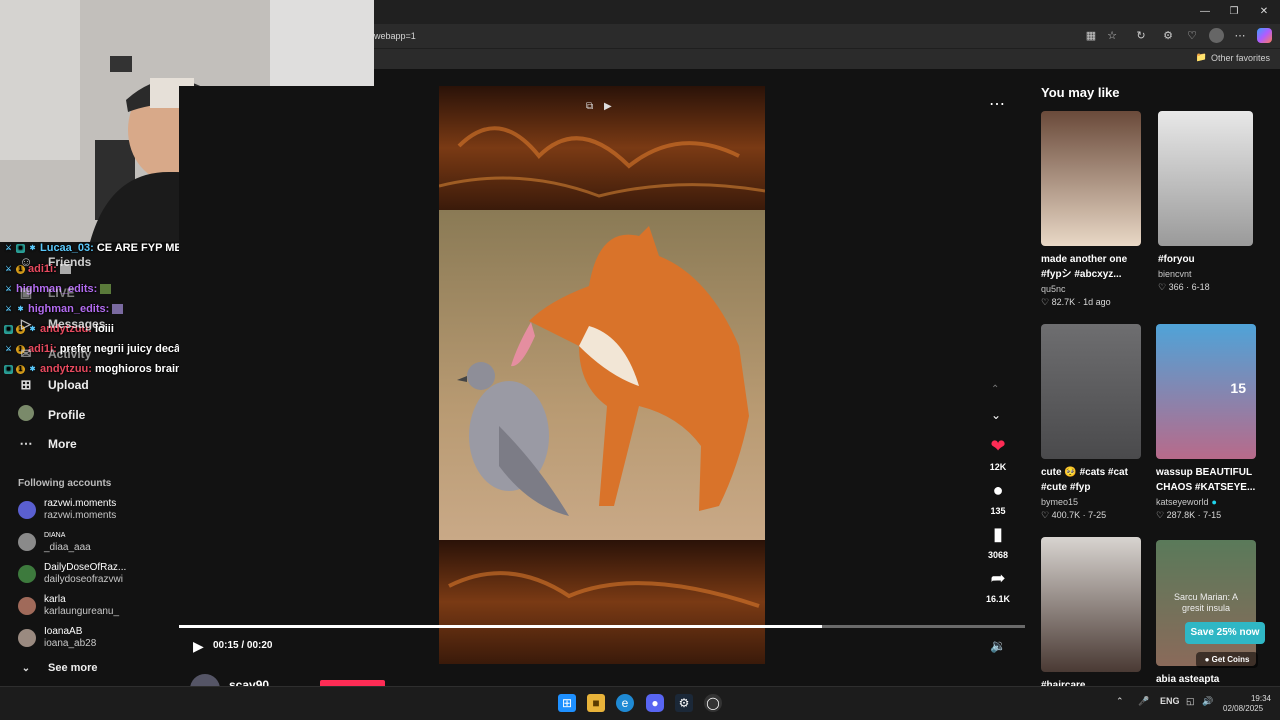 This screenshot has width=1280, height=720. What do you see at coordinates (655, 703) in the screenshot?
I see `discord-icon: ●` at bounding box center [655, 703].